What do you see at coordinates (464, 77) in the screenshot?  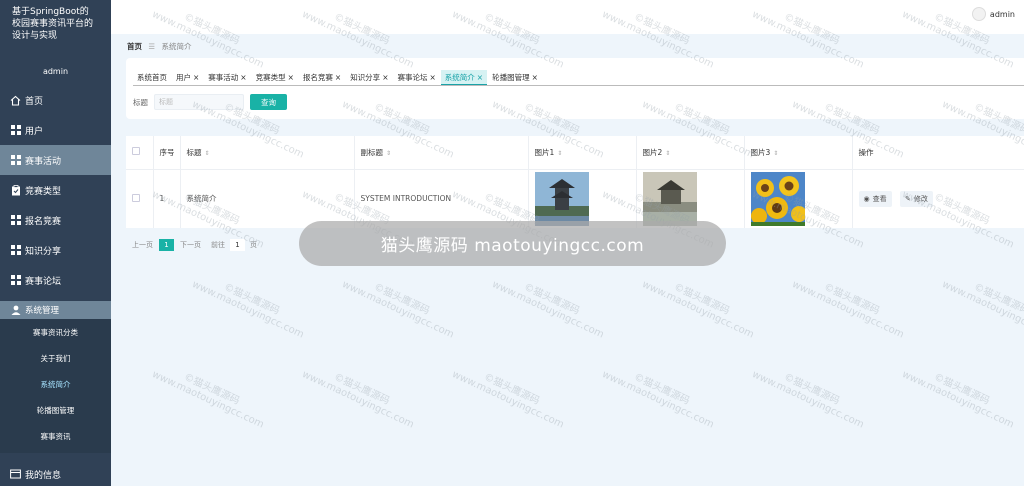 I see `tab-system-intro: 系统简介 ×` at bounding box center [464, 77].